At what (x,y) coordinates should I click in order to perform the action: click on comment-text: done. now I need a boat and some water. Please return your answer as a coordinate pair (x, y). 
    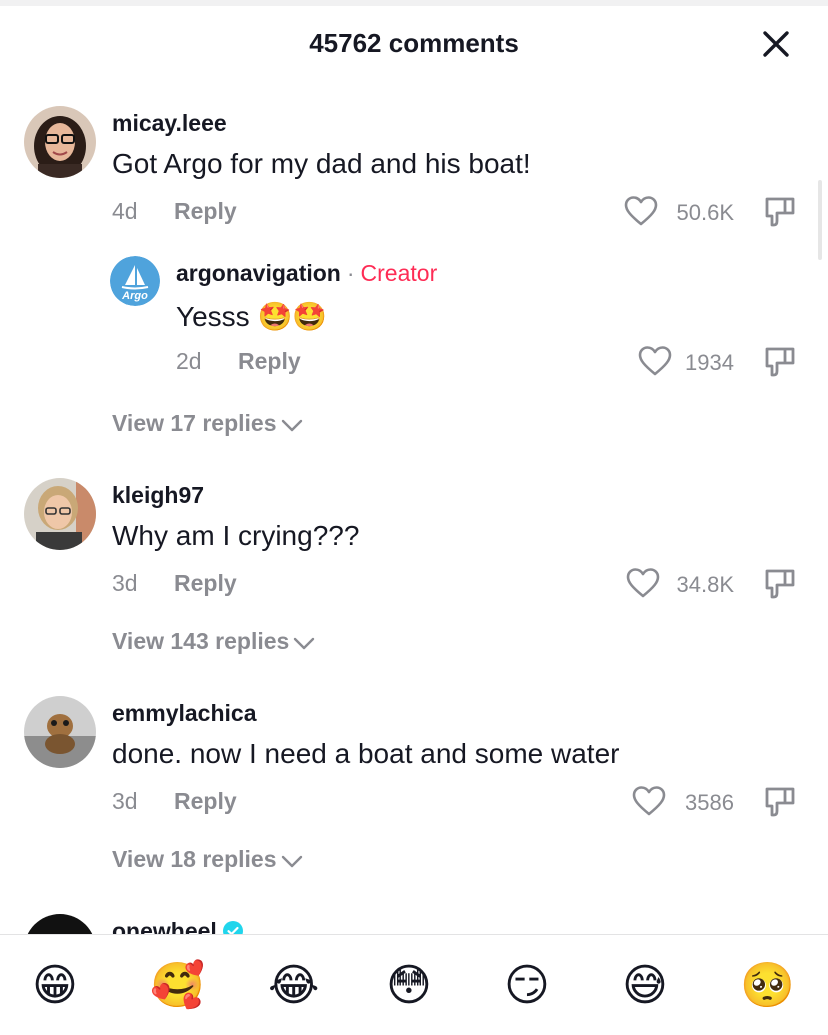
    Looking at the image, I should click on (366, 753).